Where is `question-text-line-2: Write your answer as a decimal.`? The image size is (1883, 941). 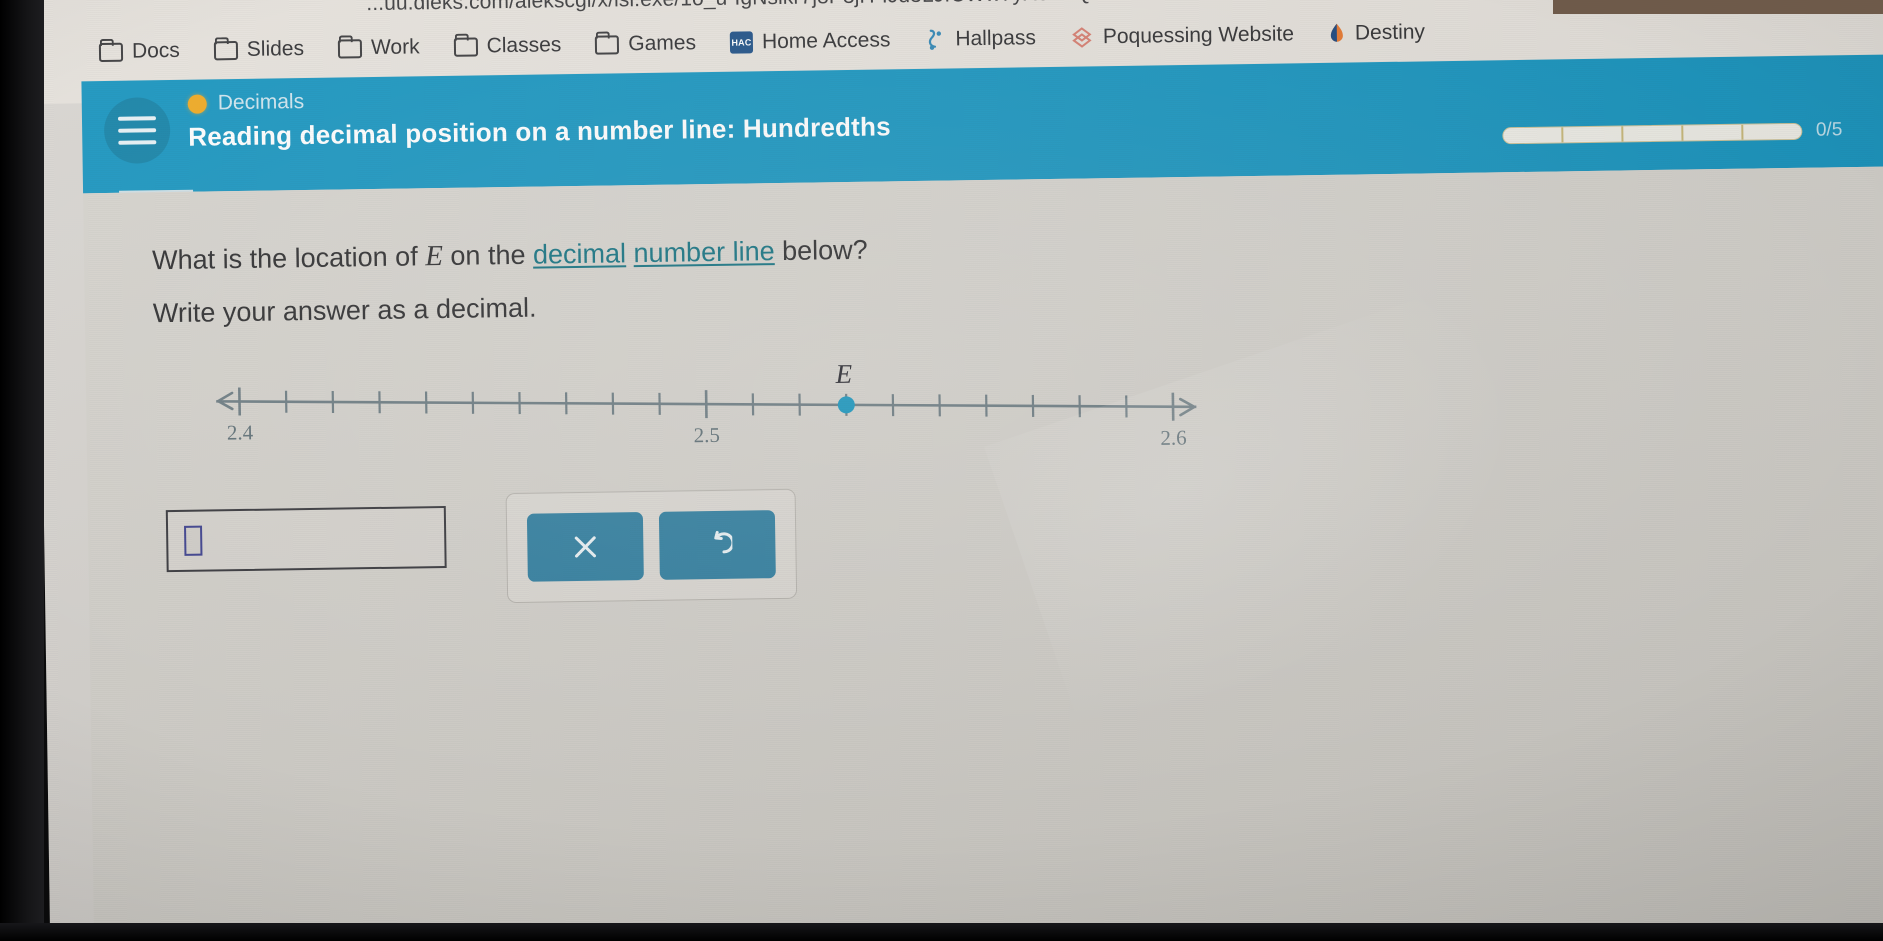
question-text-line-2: Write your answer as a decimal. is located at coordinates (344, 310).